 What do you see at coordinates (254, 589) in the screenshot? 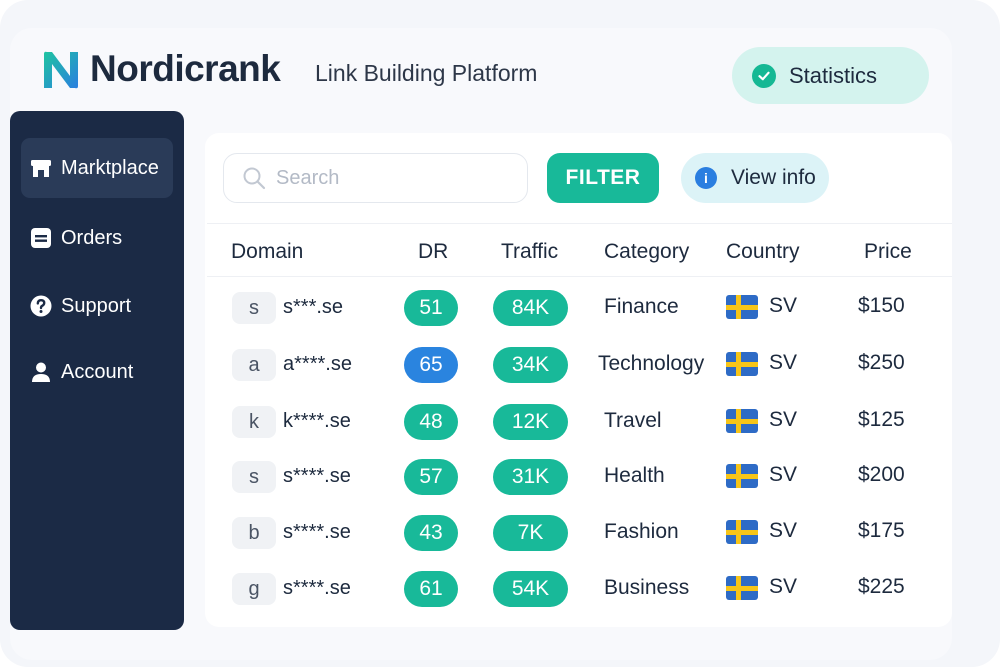
I see `domain-letter-avatar: g` at bounding box center [254, 589].